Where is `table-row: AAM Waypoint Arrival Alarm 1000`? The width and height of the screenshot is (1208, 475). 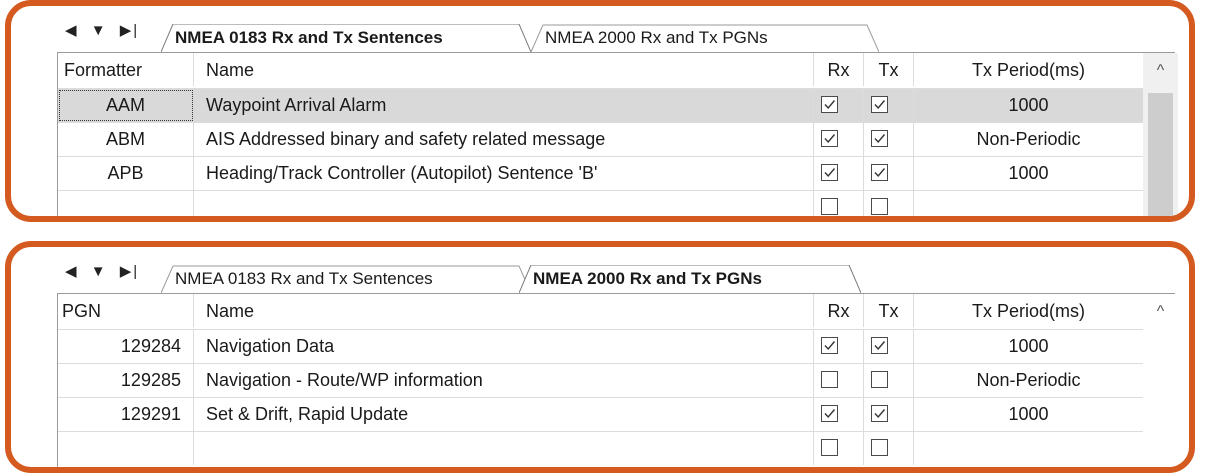
table-row: AAM Waypoint Arrival Alarm 1000 is located at coordinates (600, 105).